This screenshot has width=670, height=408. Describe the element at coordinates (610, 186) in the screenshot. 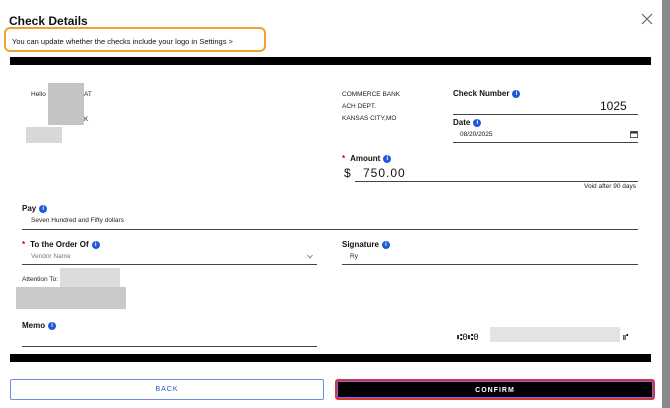

I see `void-note: Void after 90 days` at that location.